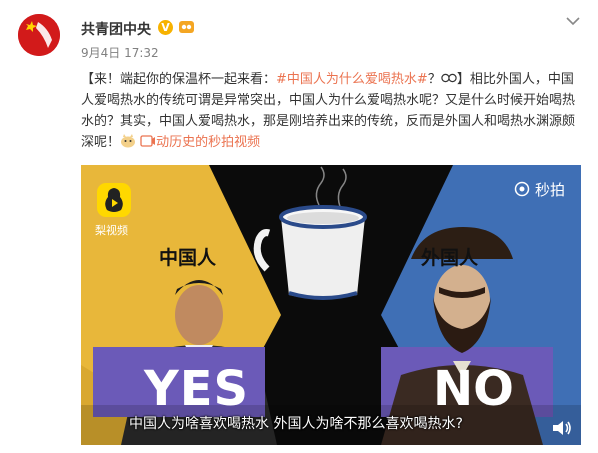 The image size is (598, 453). Describe the element at coordinates (188, 258) in the screenshot. I see `label-chinese: 中国人` at that location.